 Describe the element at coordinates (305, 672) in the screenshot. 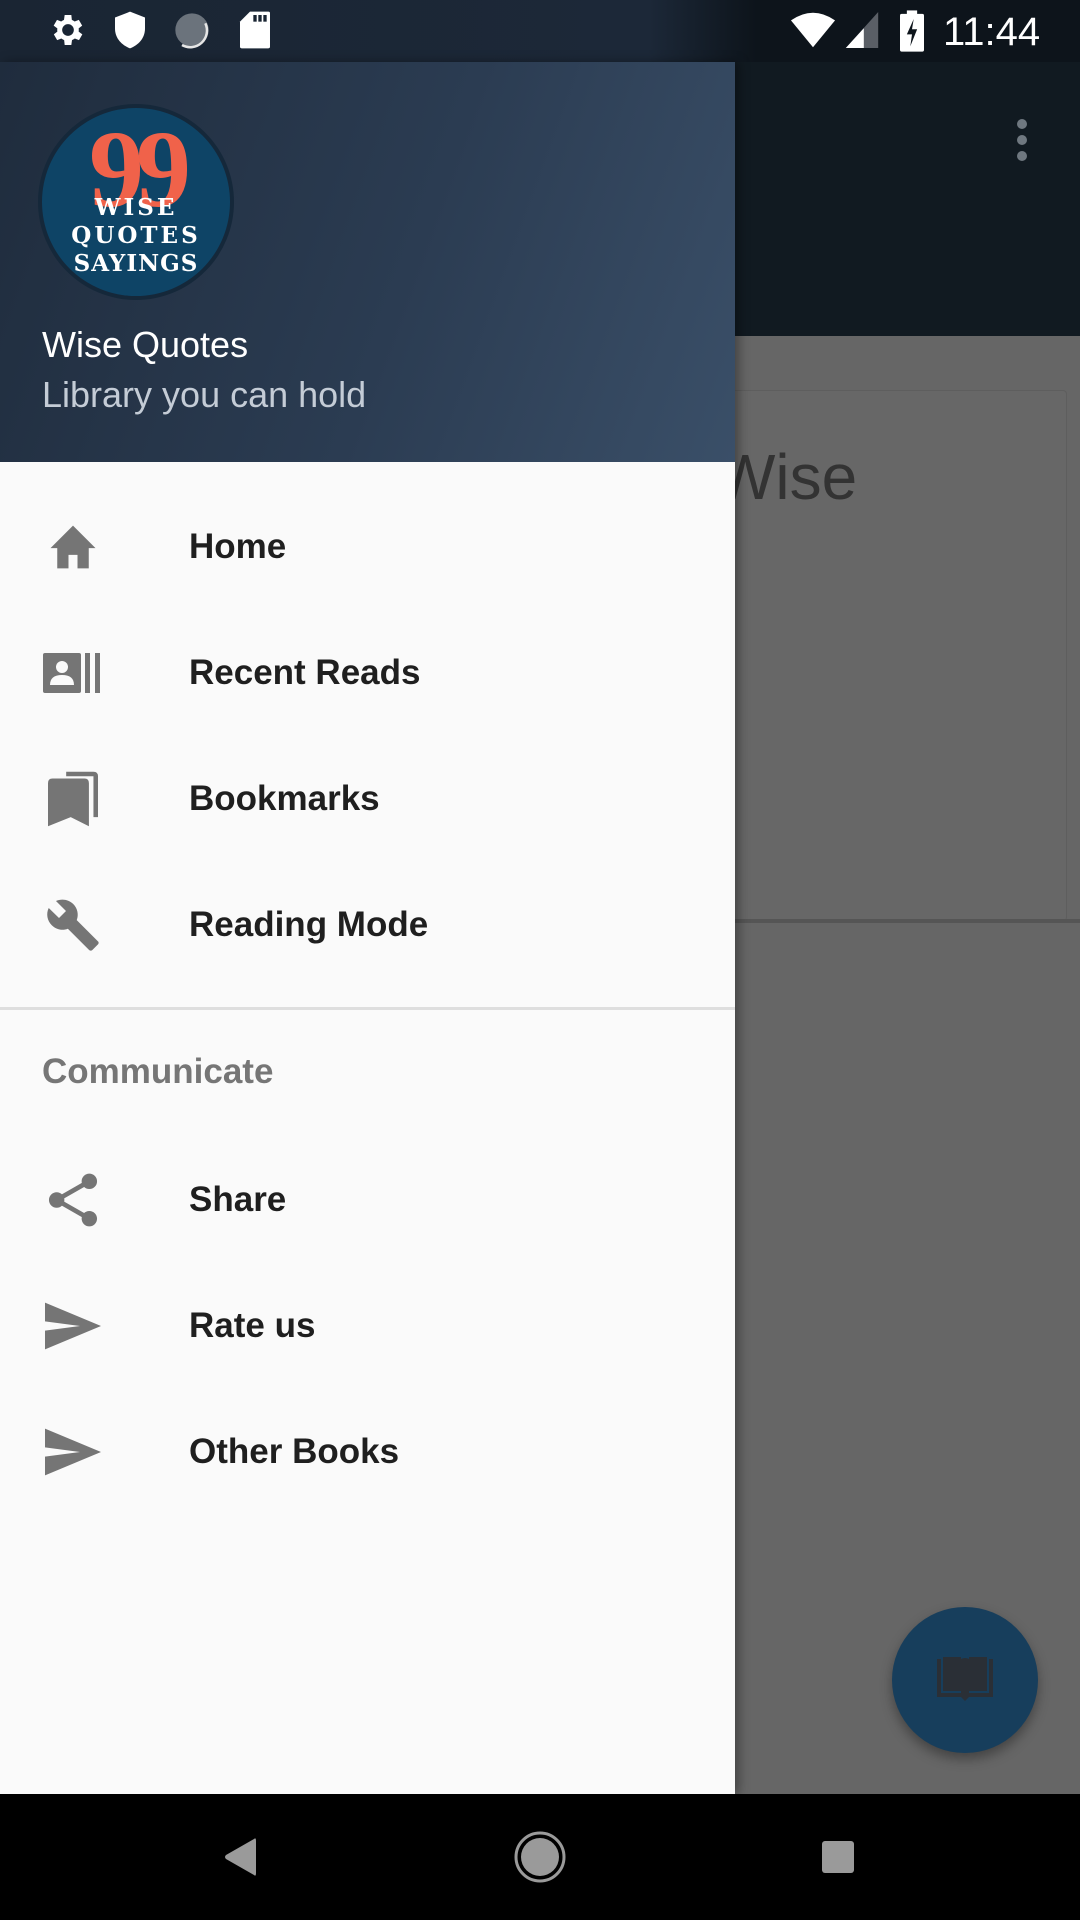

I see `drawer-item-label: Recent Reads` at that location.